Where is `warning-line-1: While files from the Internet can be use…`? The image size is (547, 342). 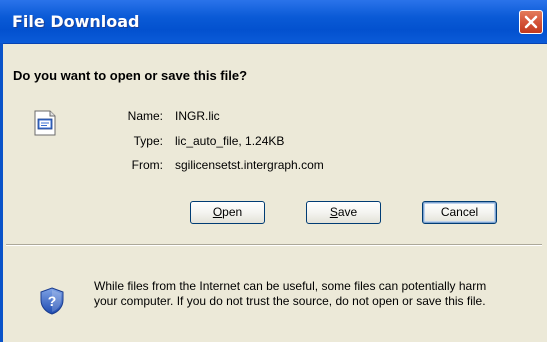 warning-line-1: While files from the Internet can be use… is located at coordinates (290, 286).